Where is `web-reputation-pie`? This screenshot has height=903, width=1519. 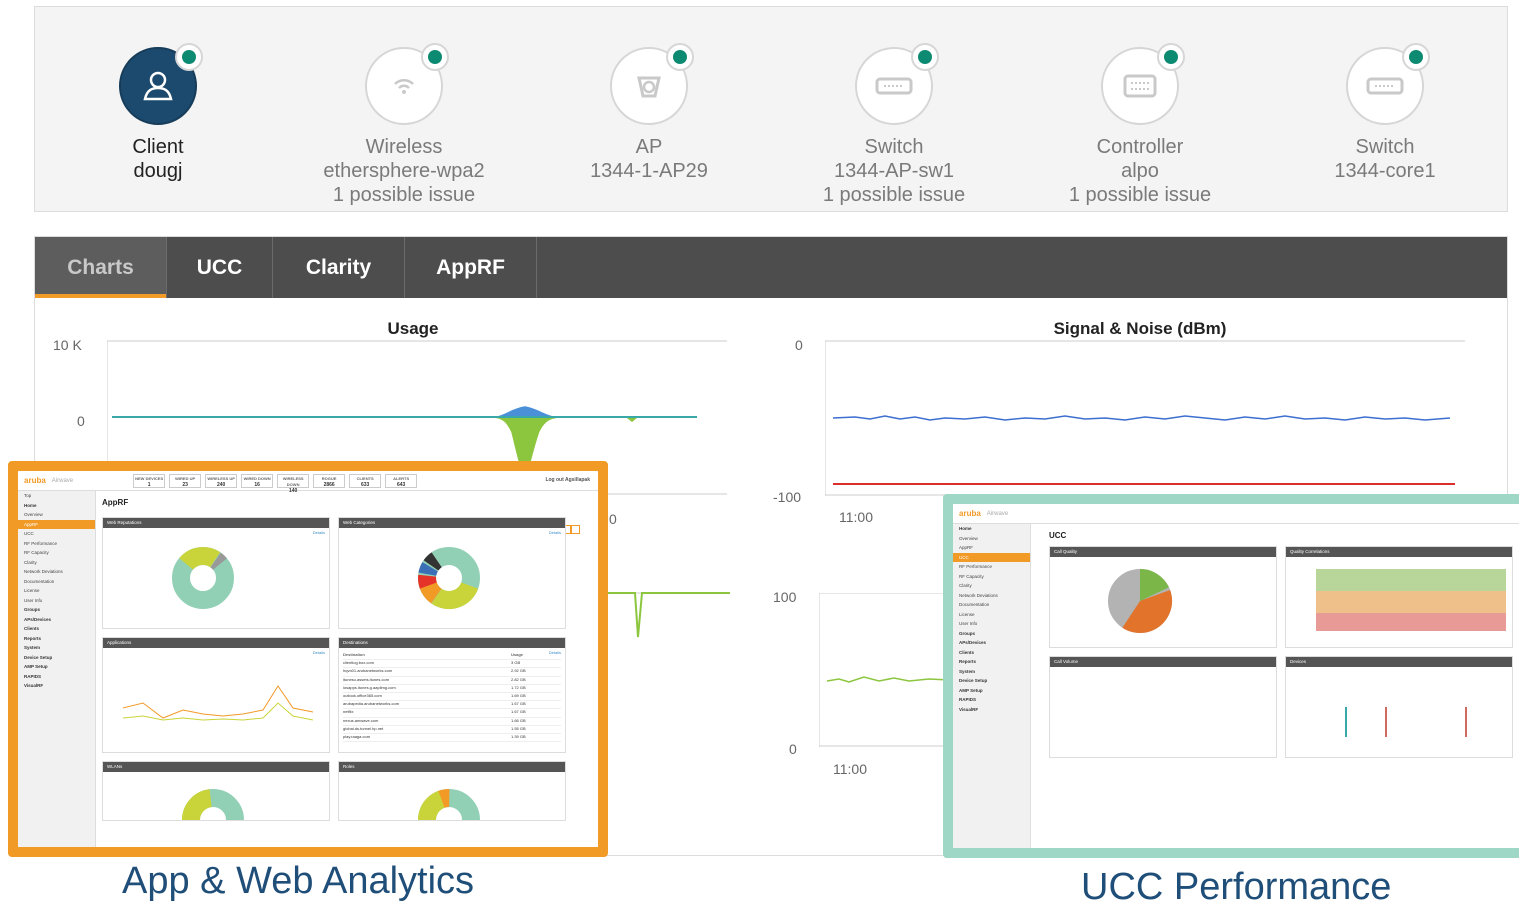 web-reputation-pie is located at coordinates (203, 578).